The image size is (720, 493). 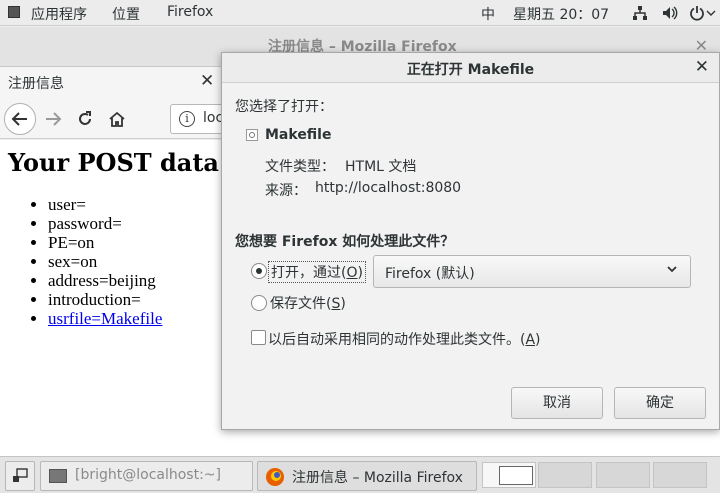 I want to click on open-with-label: 打开，通过(O), so click(x=317, y=272).